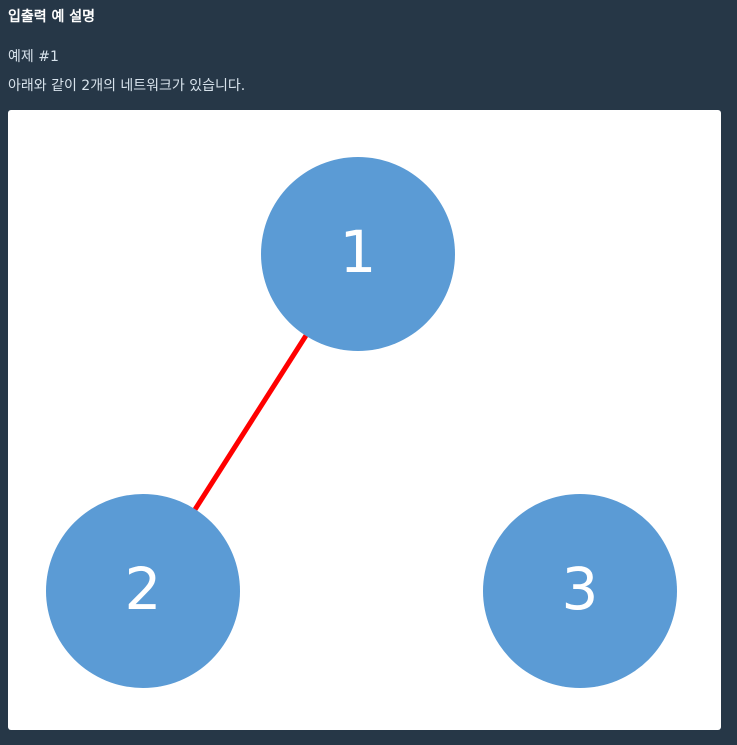 Image resolution: width=737 pixels, height=745 pixels. Describe the element at coordinates (127, 86) in the screenshot. I see `example-description: 아래와 같이 2개의 네트워크가 있습니다.` at that location.